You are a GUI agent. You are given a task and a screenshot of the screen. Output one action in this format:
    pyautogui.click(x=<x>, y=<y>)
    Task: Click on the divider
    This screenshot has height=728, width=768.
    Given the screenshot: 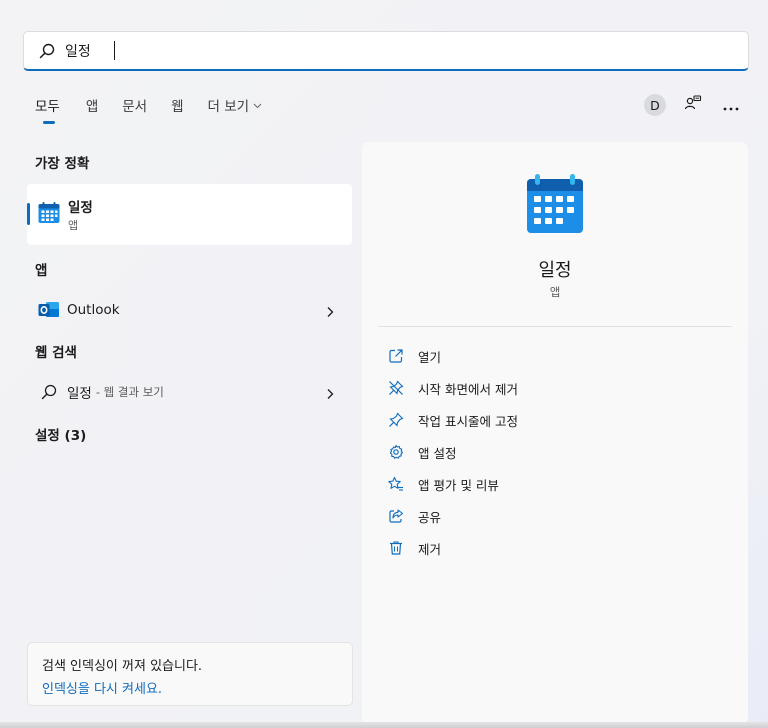 What is the action you would take?
    pyautogui.click(x=555, y=326)
    